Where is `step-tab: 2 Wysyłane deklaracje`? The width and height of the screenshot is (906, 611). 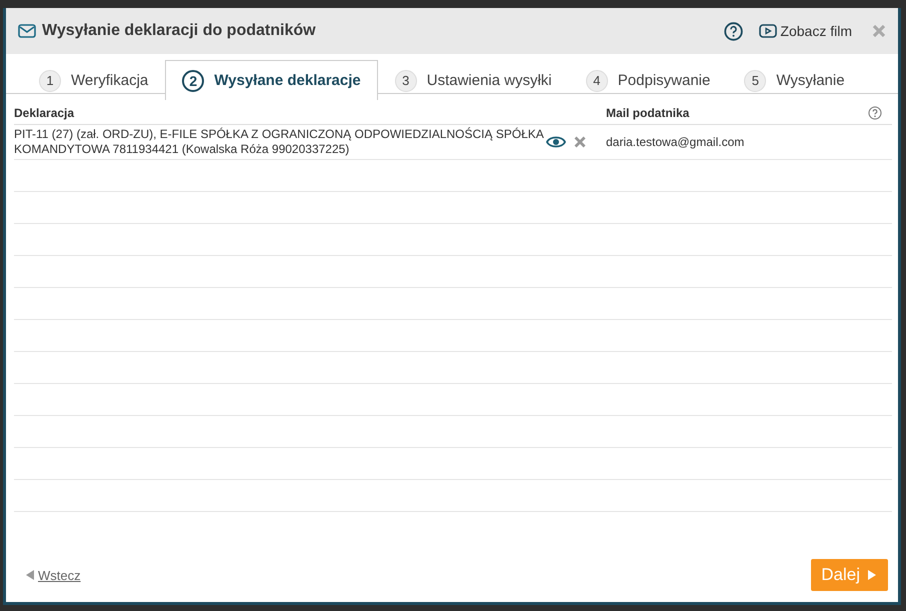
step-tab: 2 Wysyłane deklaracje is located at coordinates (271, 80).